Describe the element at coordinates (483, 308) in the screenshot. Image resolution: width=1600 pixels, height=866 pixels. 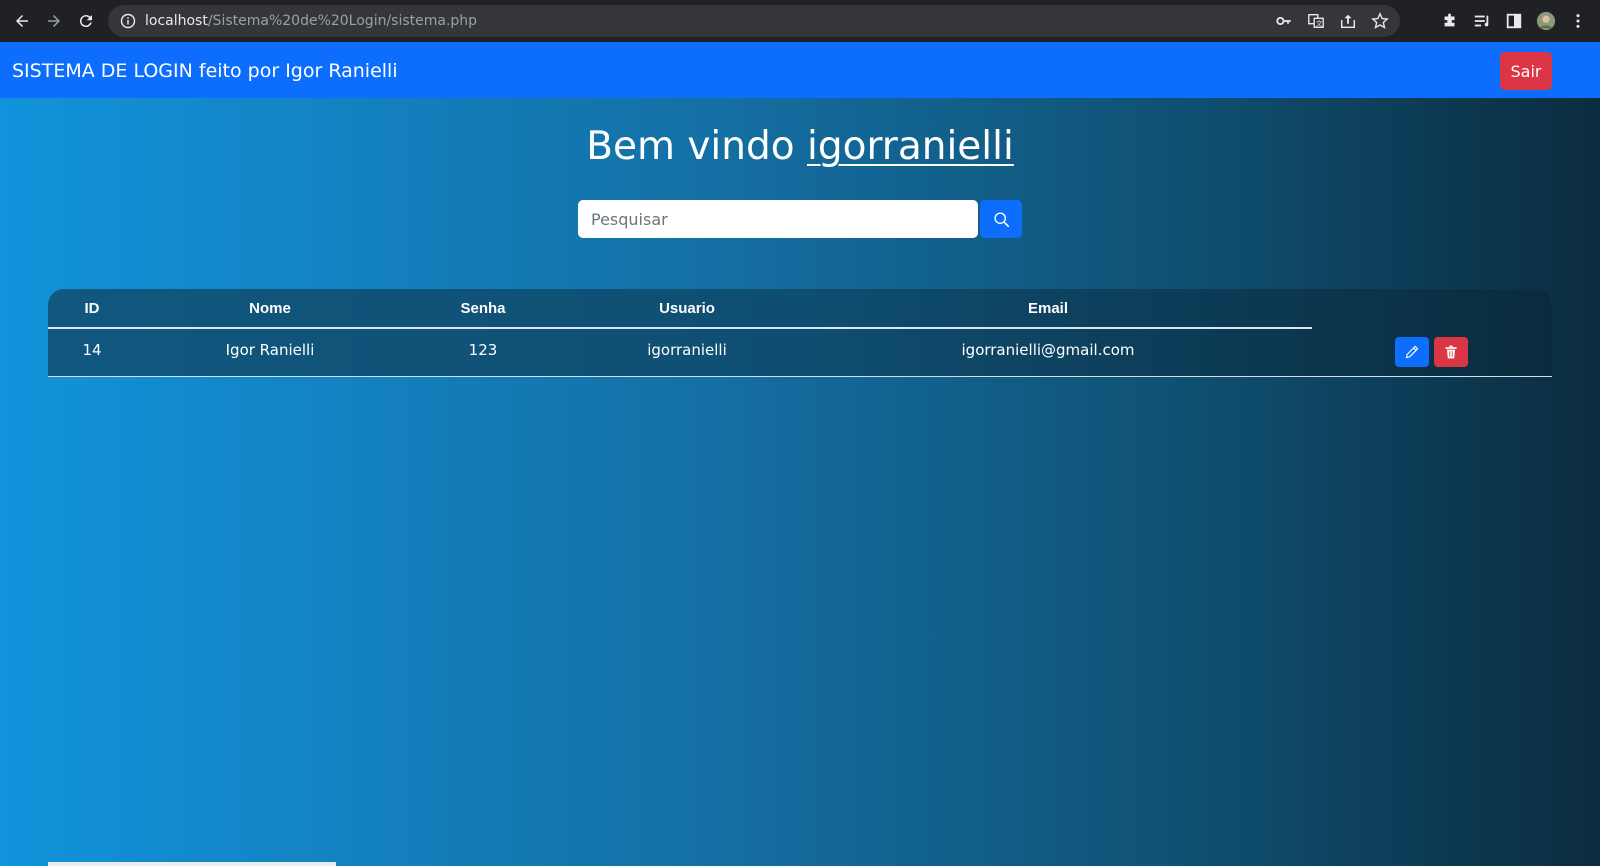
I see `header-senha: Senha` at that location.